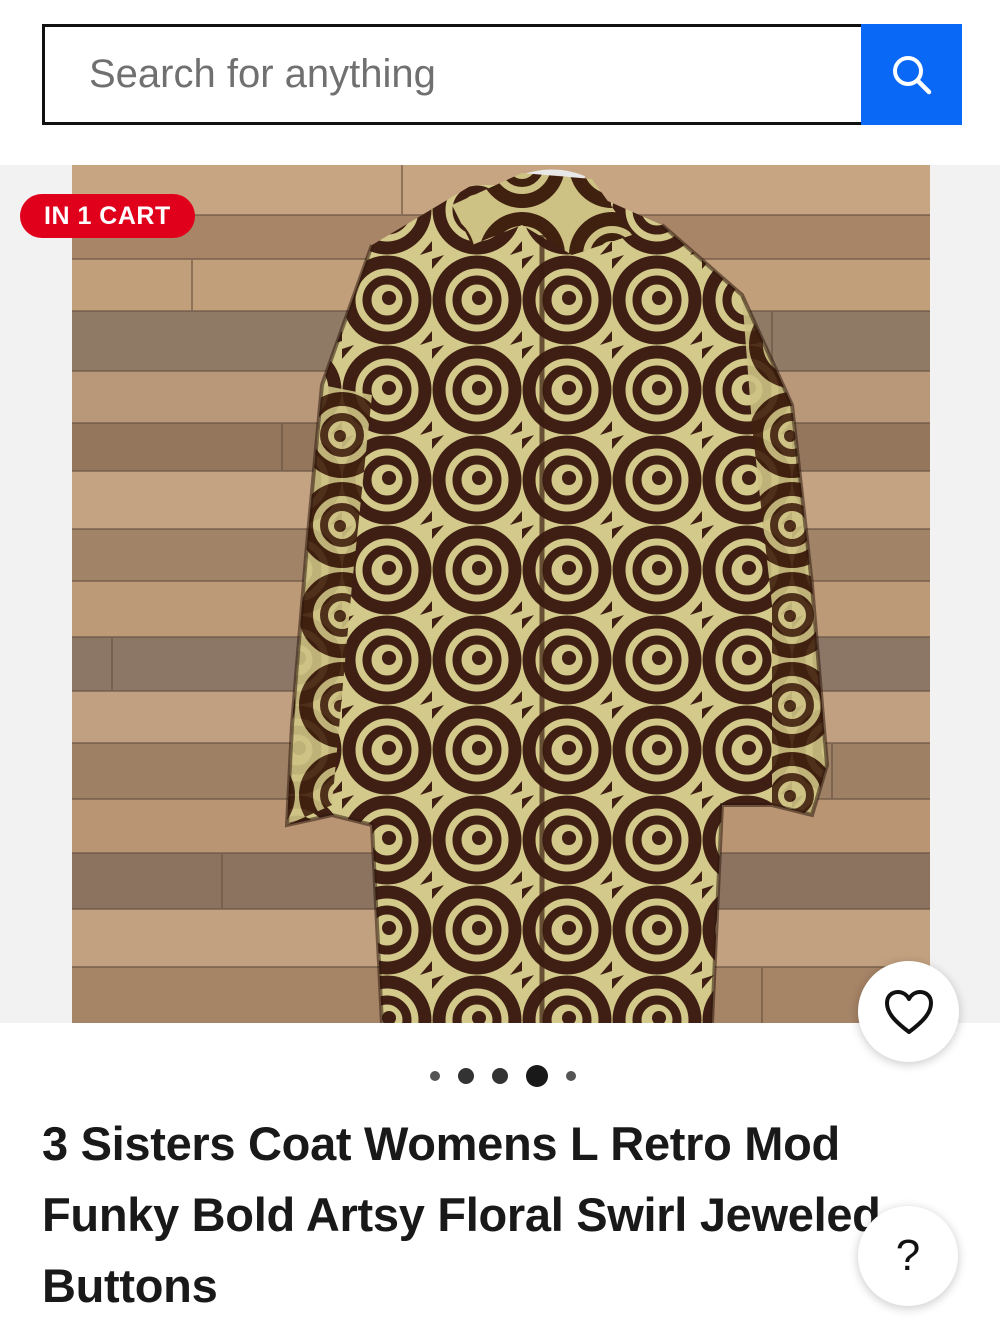 This screenshot has width=1000, height=1333. I want to click on search-icon, so click(911, 74).